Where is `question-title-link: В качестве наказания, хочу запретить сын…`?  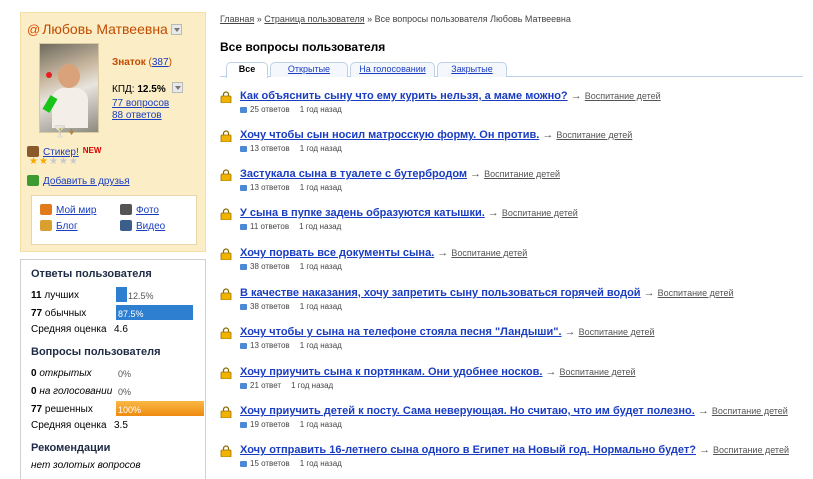 question-title-link: В качестве наказания, хочу запретить сын… is located at coordinates (440, 293).